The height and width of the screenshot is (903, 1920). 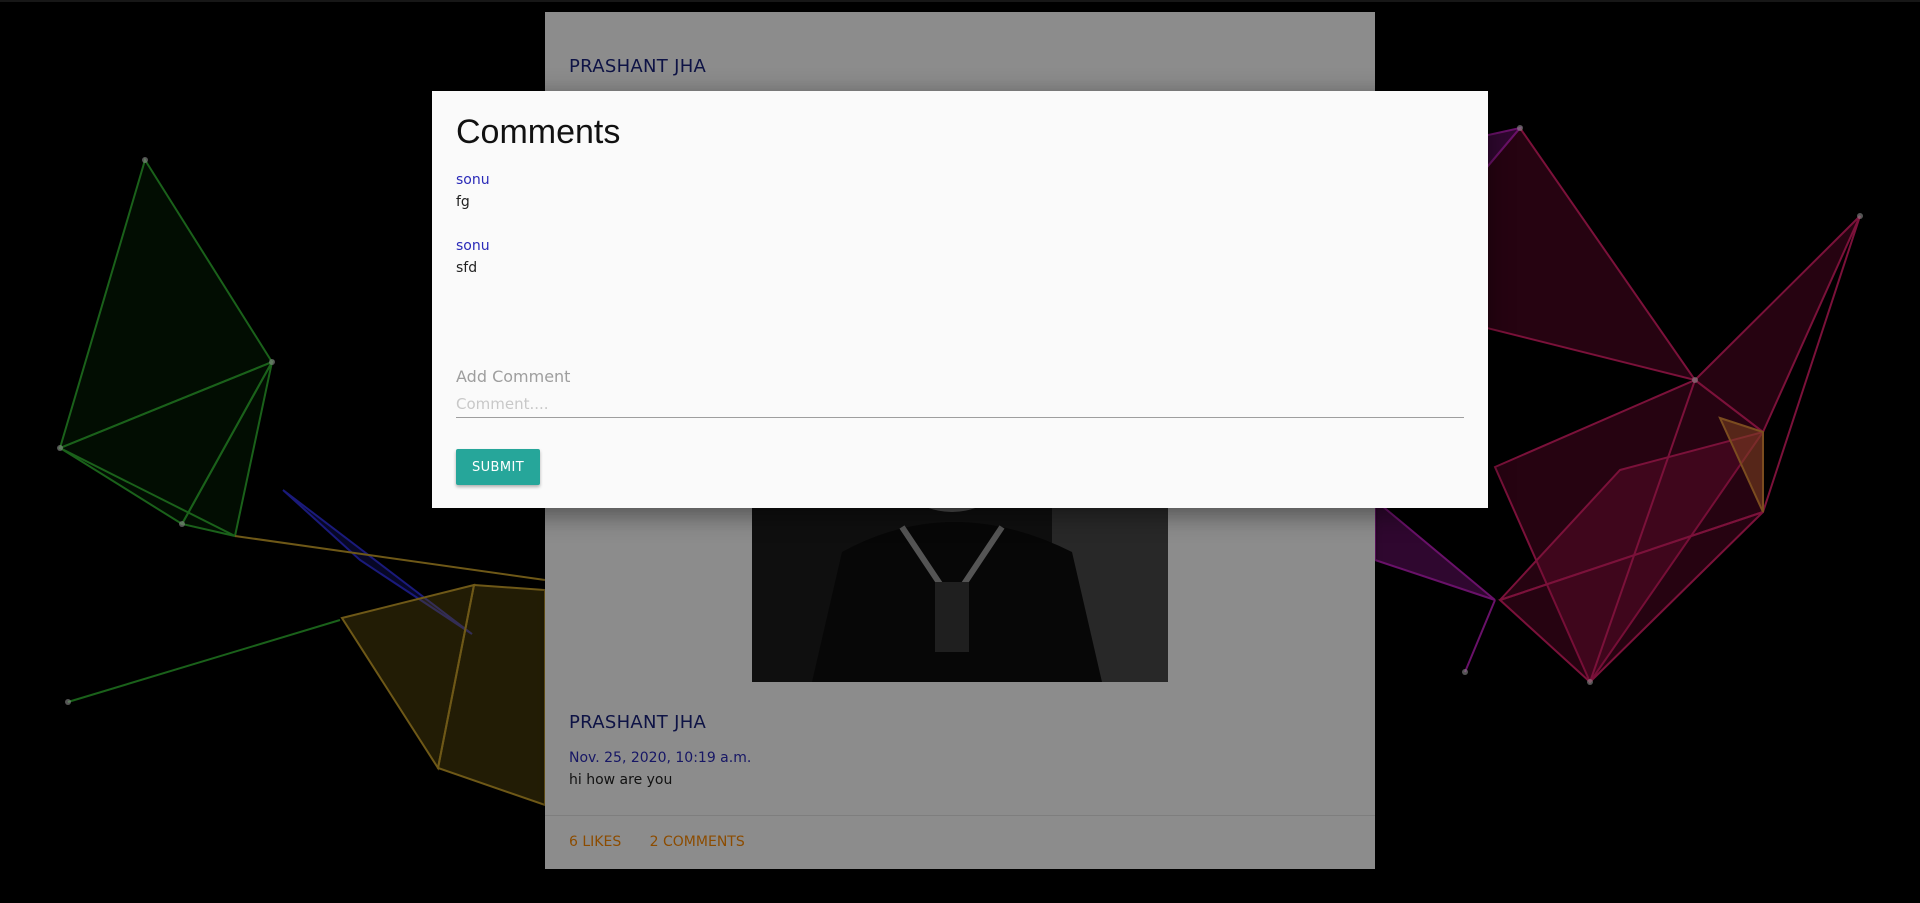 What do you see at coordinates (513, 376) in the screenshot?
I see `add-comment-label: Add Comment` at bounding box center [513, 376].